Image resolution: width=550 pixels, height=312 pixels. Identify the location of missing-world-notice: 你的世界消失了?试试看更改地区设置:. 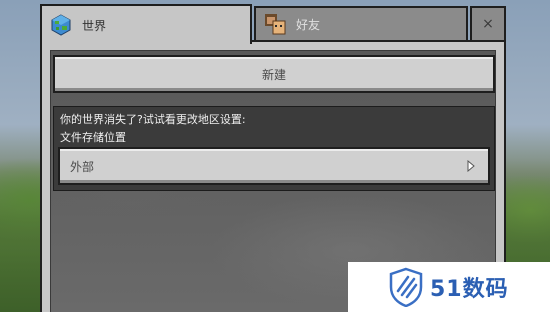
(153, 119).